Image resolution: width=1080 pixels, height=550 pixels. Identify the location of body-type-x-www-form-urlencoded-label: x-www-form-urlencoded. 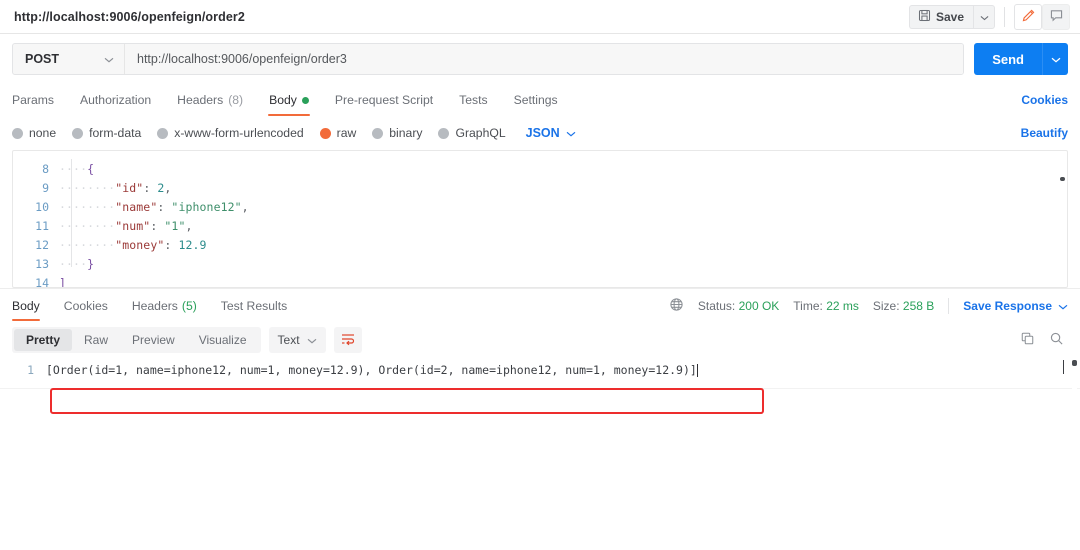
(239, 133).